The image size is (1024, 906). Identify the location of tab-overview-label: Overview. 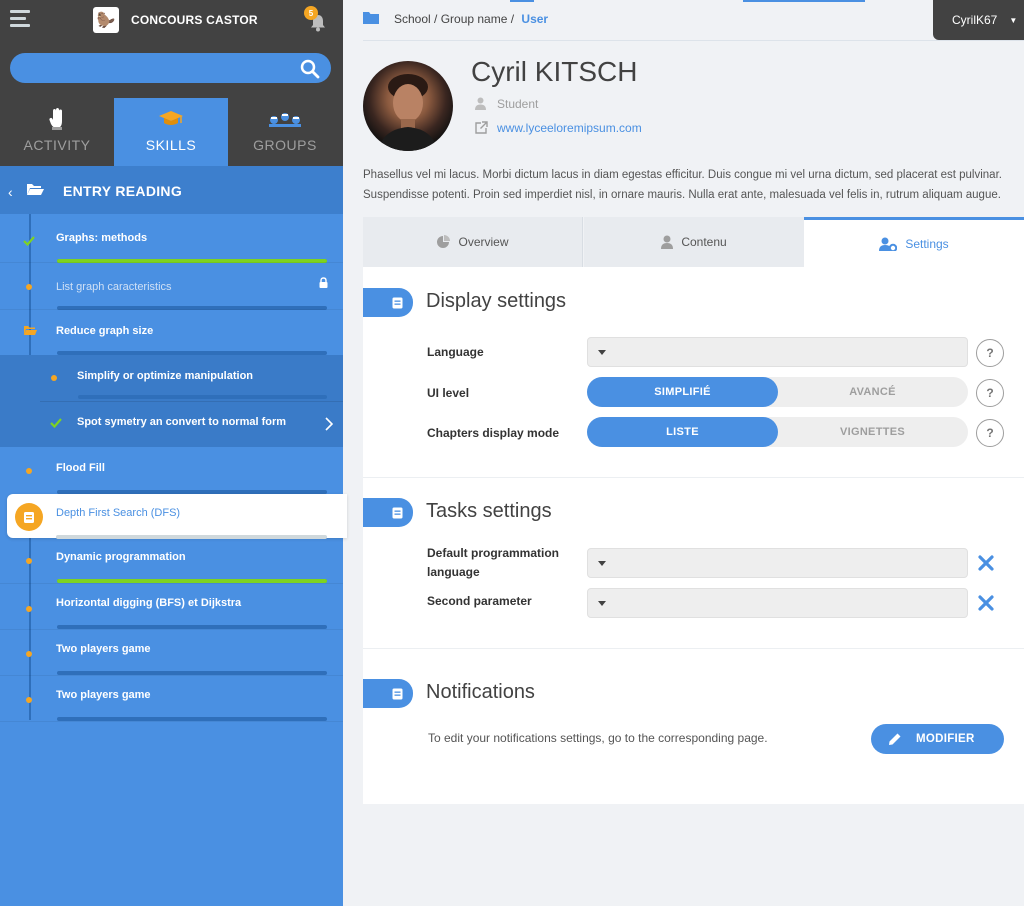
(483, 242).